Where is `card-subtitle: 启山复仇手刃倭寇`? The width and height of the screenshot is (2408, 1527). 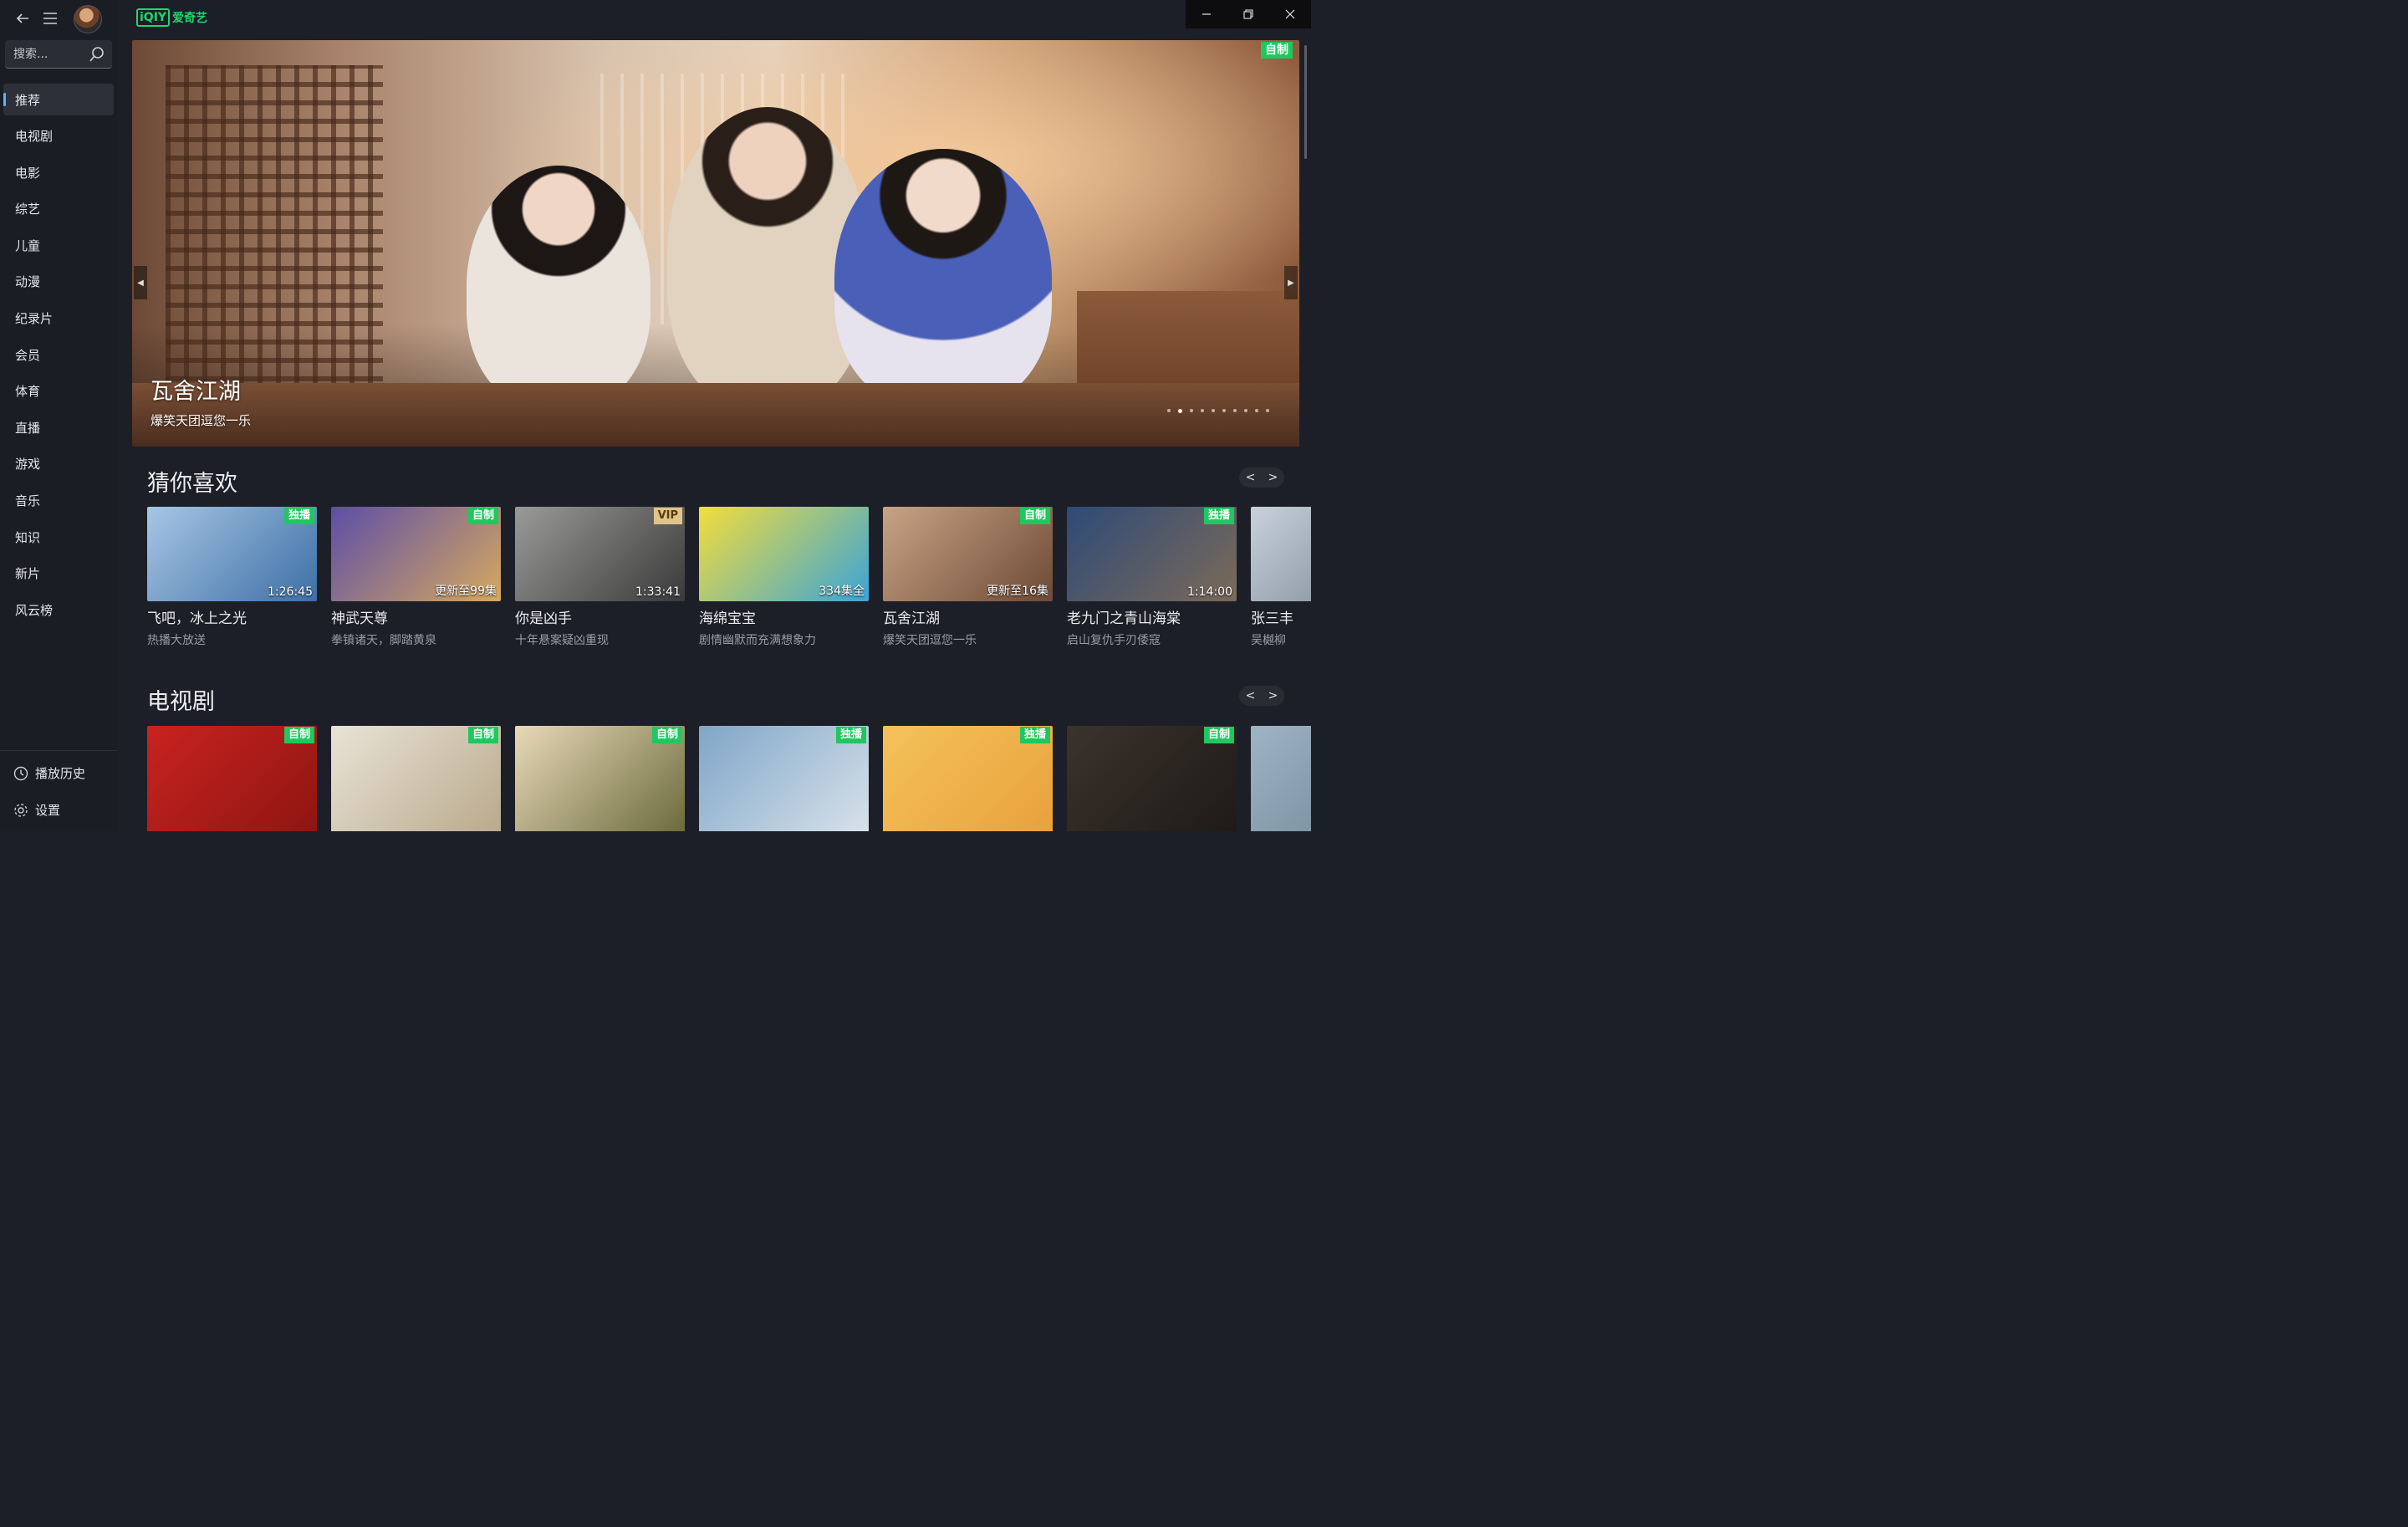 card-subtitle: 启山复仇手刃倭寇 is located at coordinates (1114, 640).